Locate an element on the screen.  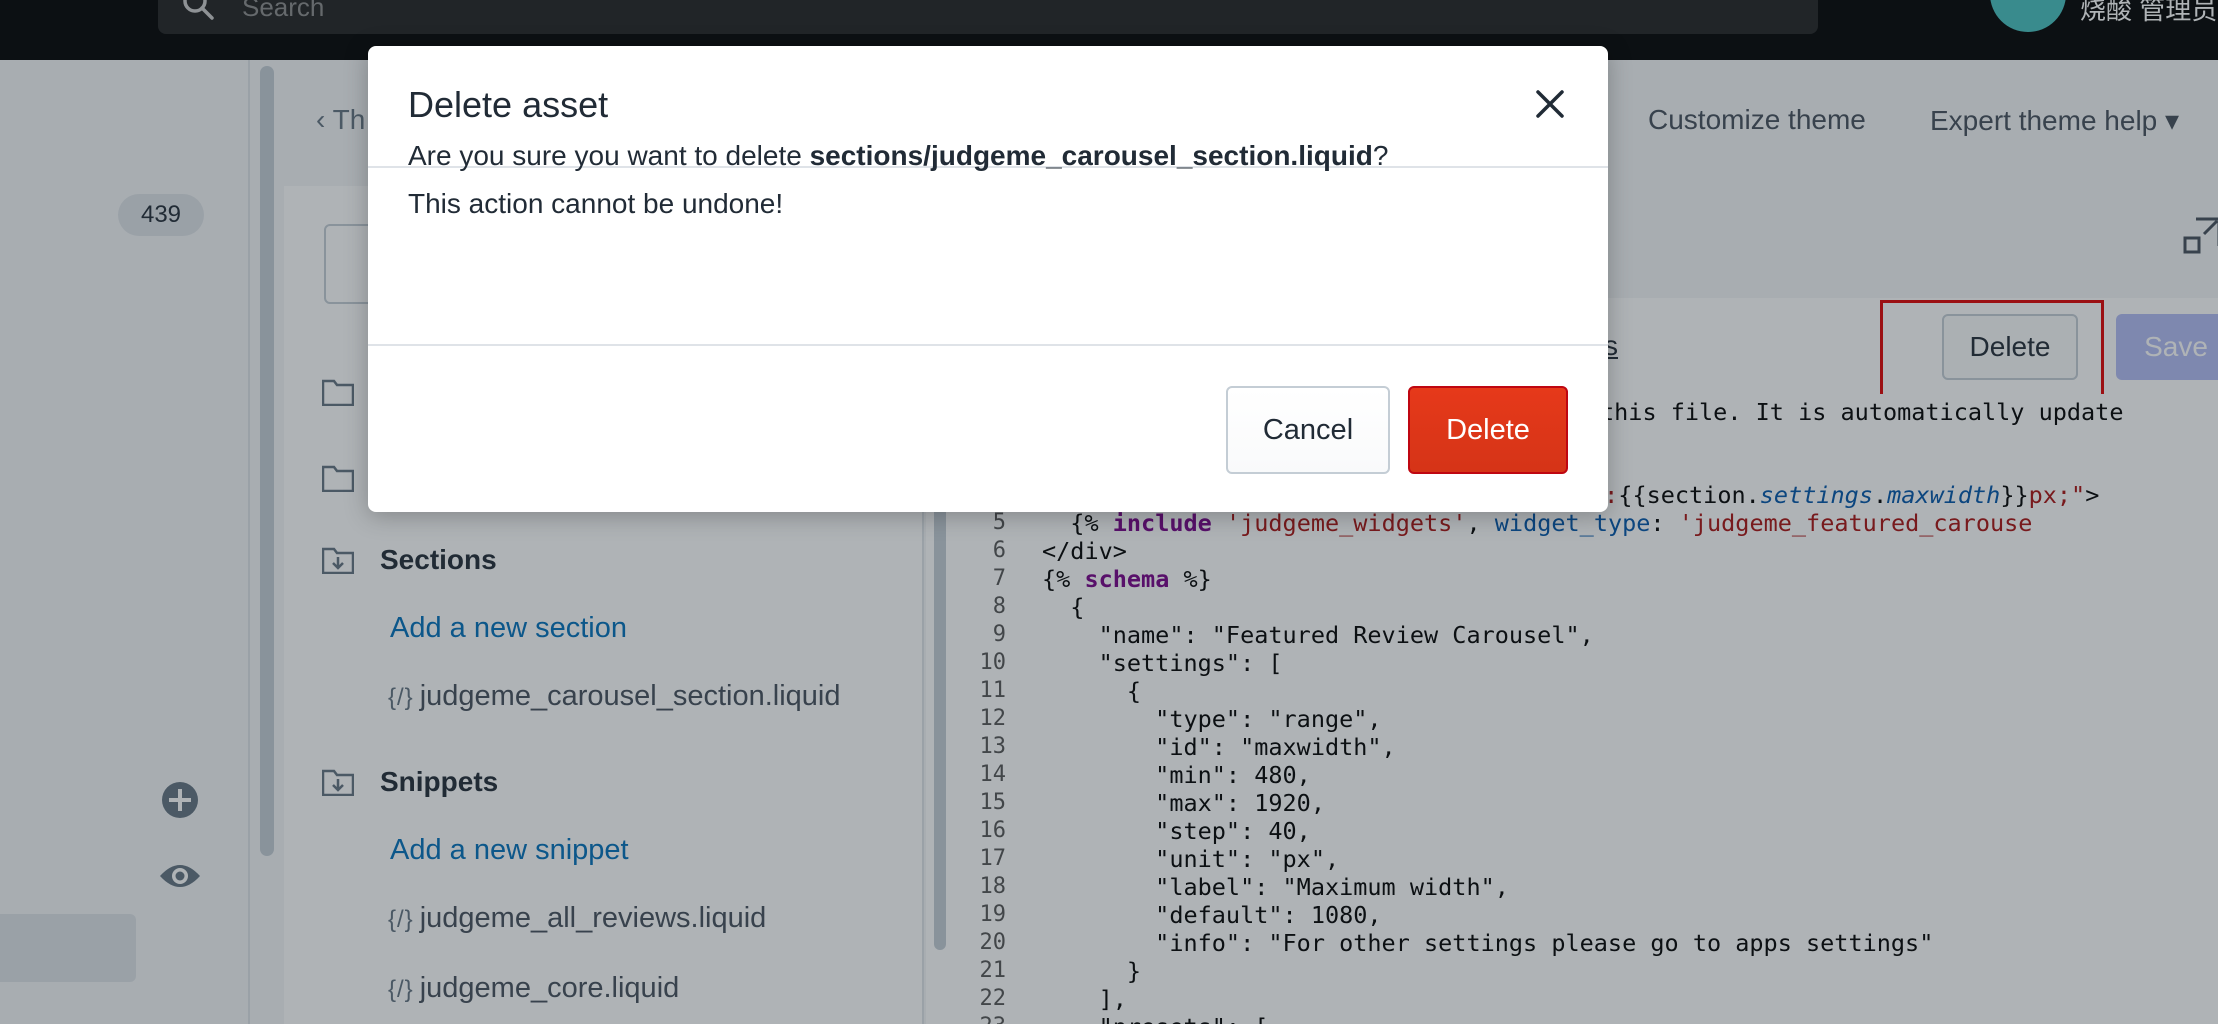
close-icon is located at coordinates (1550, 104).